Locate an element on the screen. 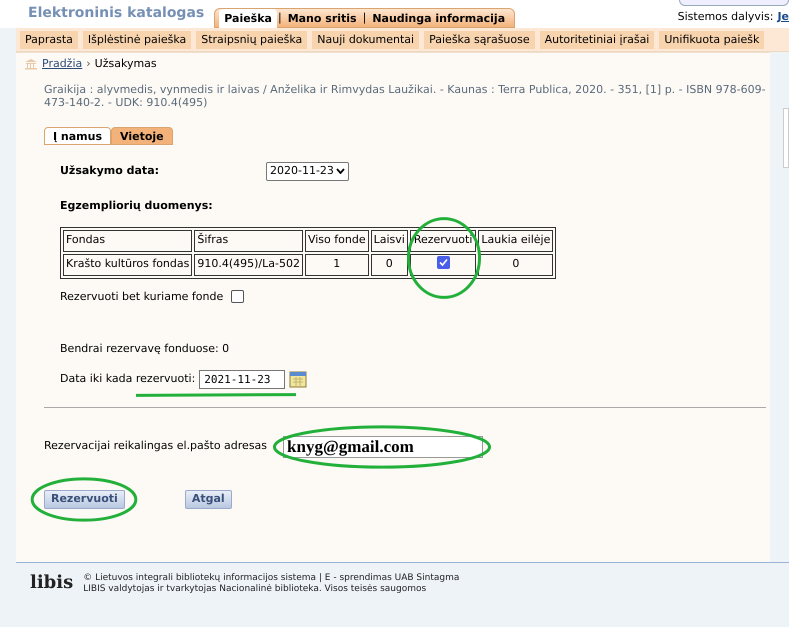 The height and width of the screenshot is (627, 789). order-date-select: 2020-11-23 is located at coordinates (307, 171).